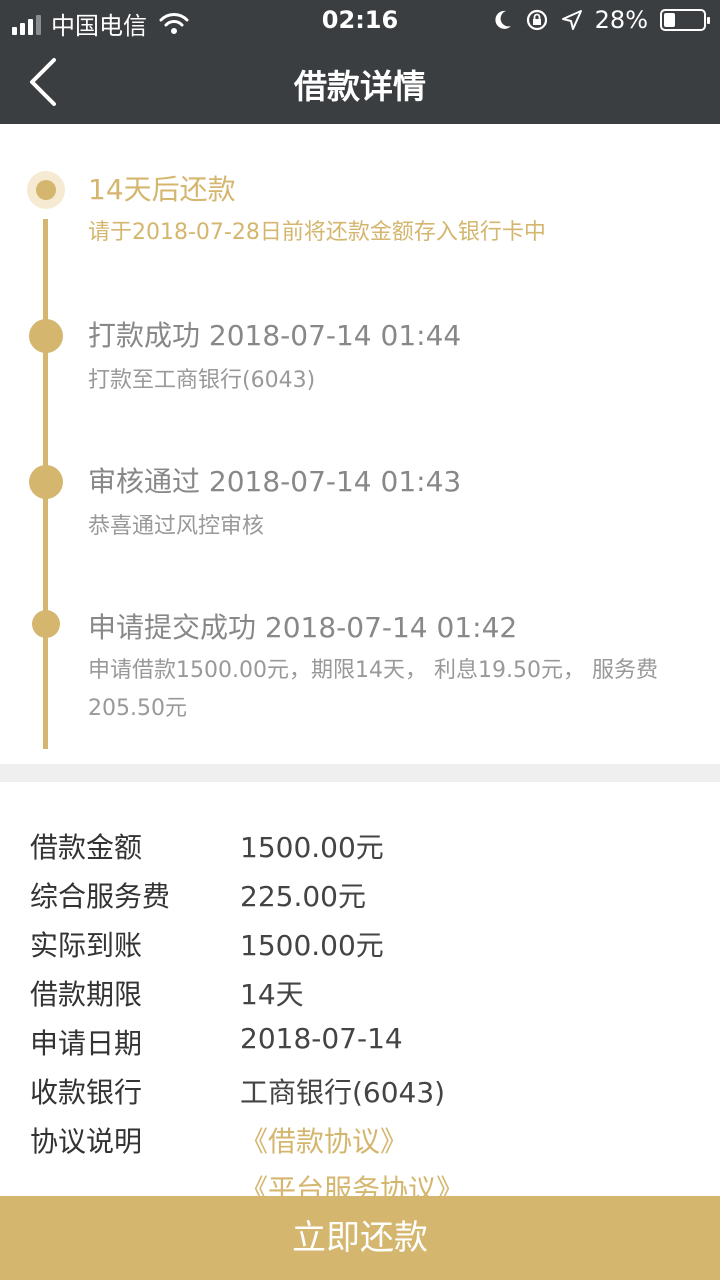 Image resolution: width=720 pixels, height=1280 pixels. I want to click on detail-row-received: 实际到账 1500.00元, so click(370, 948).